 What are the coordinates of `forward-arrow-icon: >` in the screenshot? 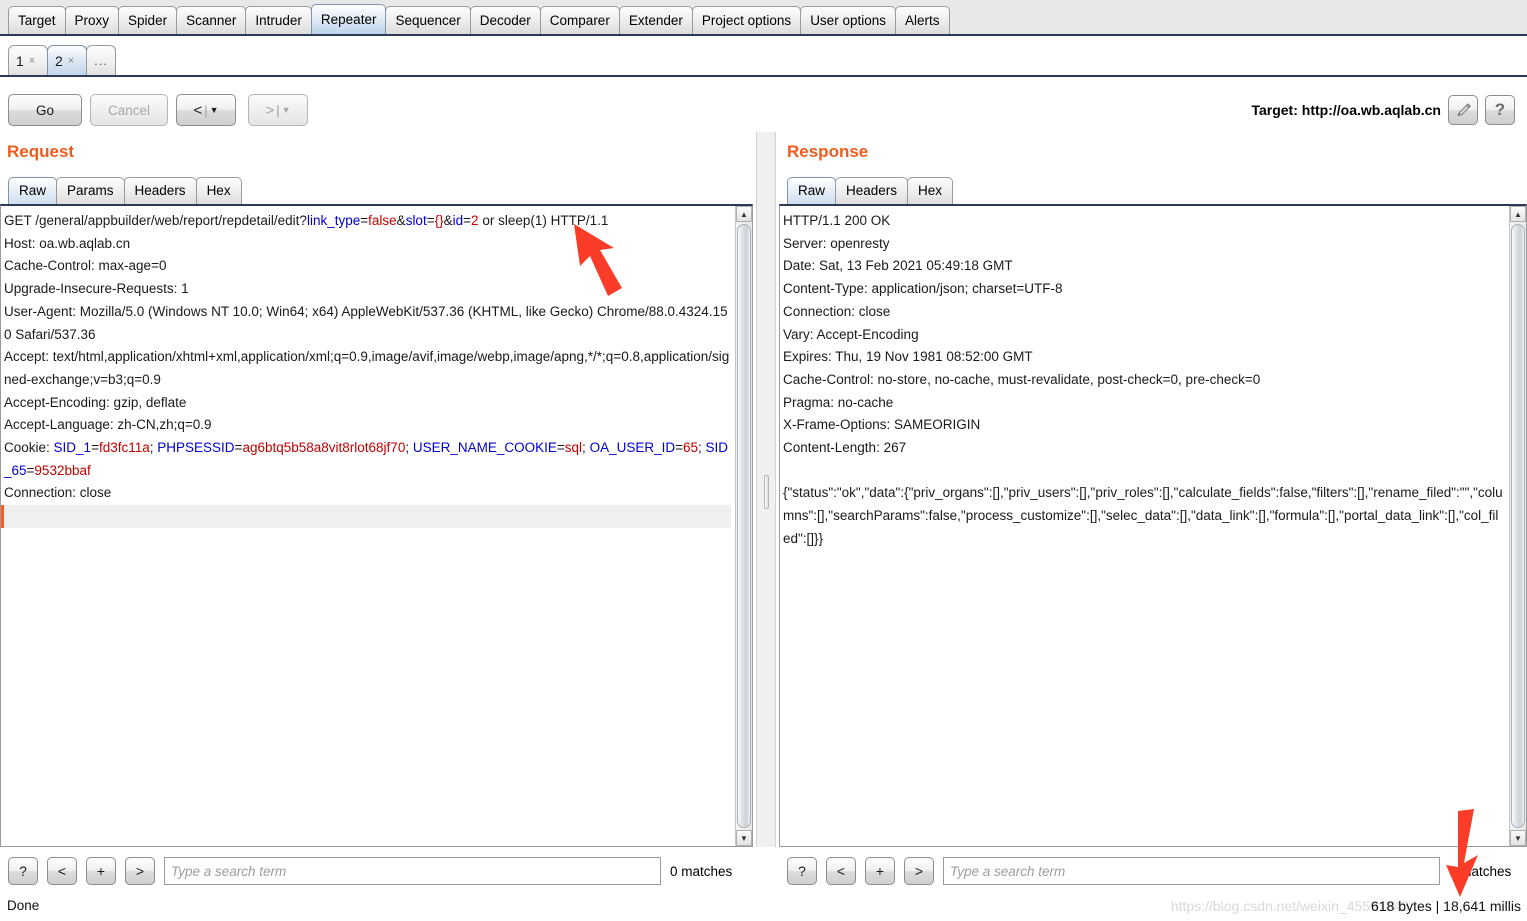 It's located at (270, 110).